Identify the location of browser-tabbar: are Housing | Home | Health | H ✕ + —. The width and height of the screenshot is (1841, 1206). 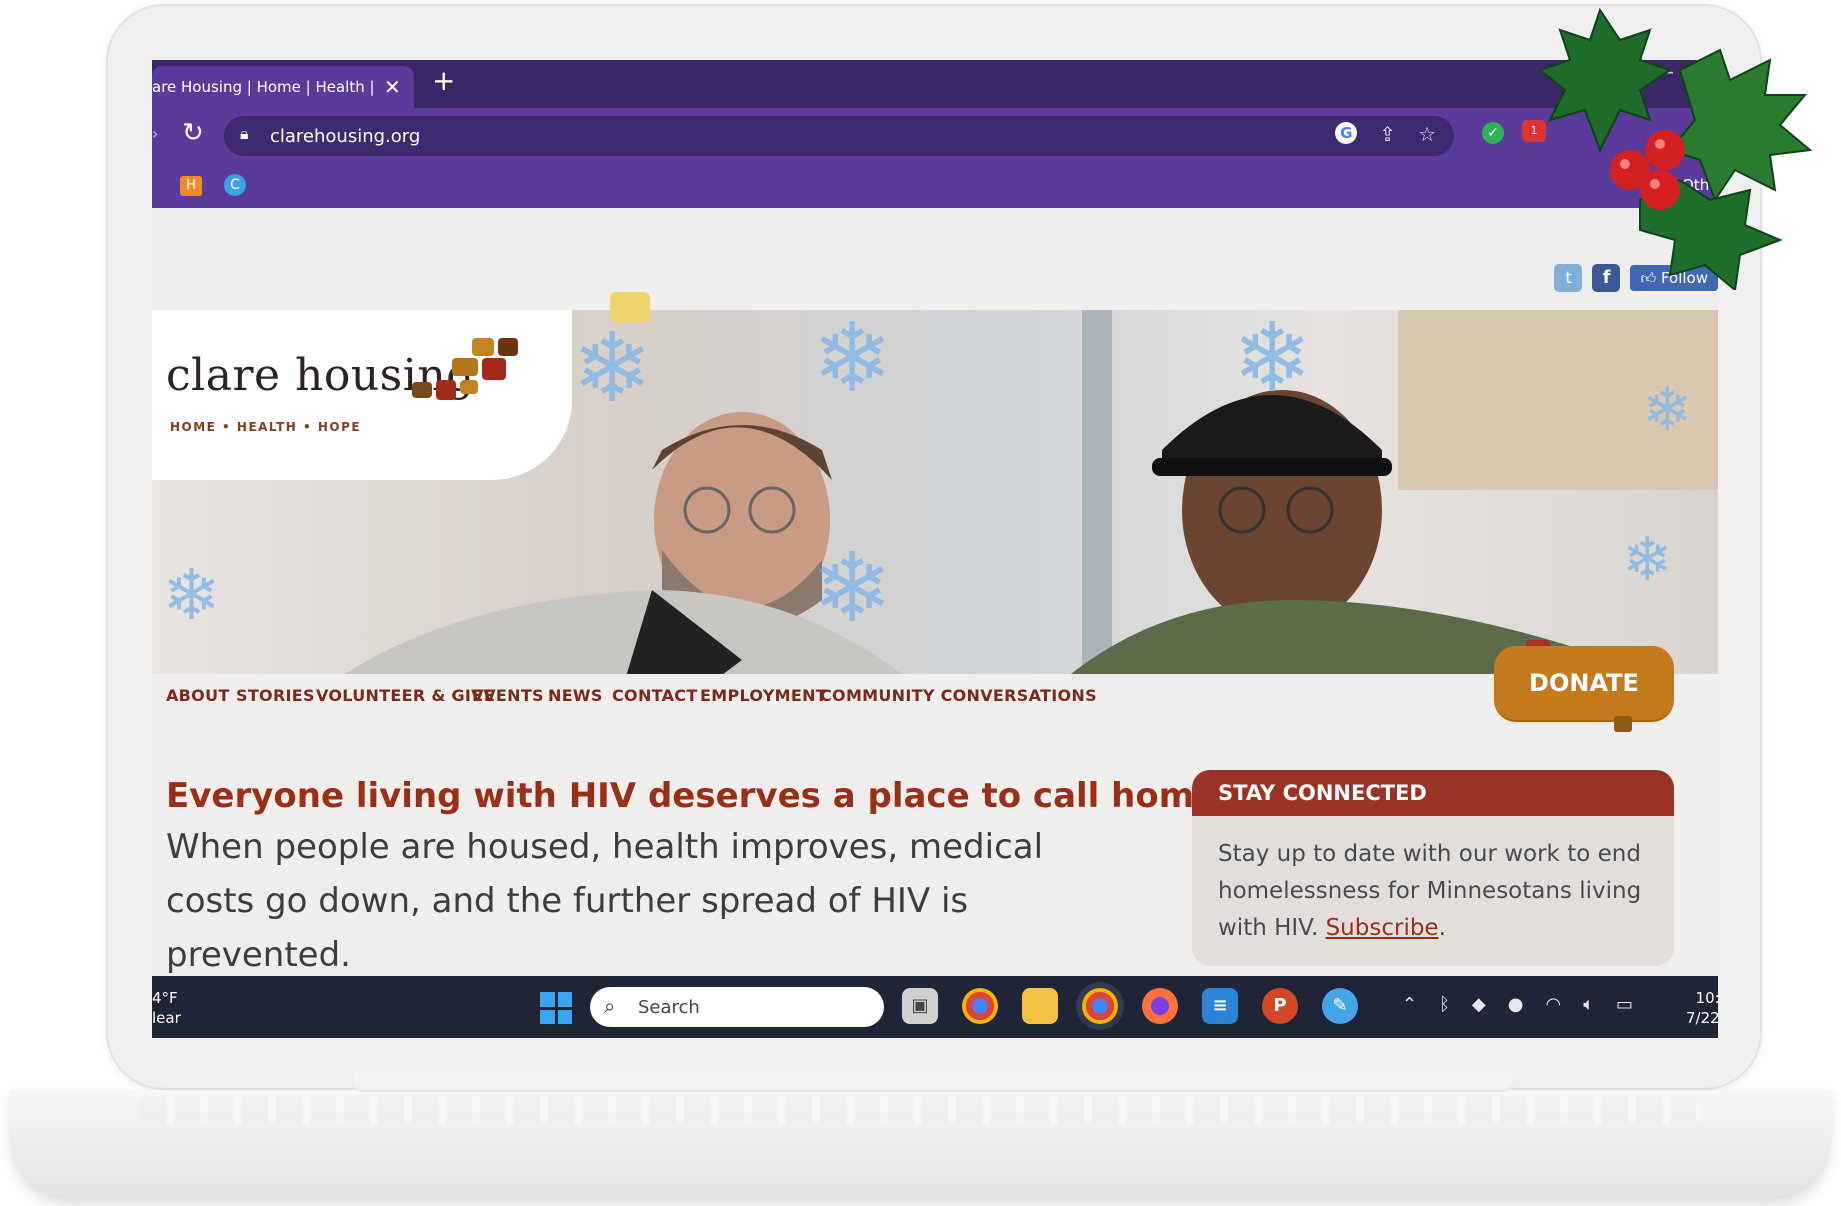
(935, 84).